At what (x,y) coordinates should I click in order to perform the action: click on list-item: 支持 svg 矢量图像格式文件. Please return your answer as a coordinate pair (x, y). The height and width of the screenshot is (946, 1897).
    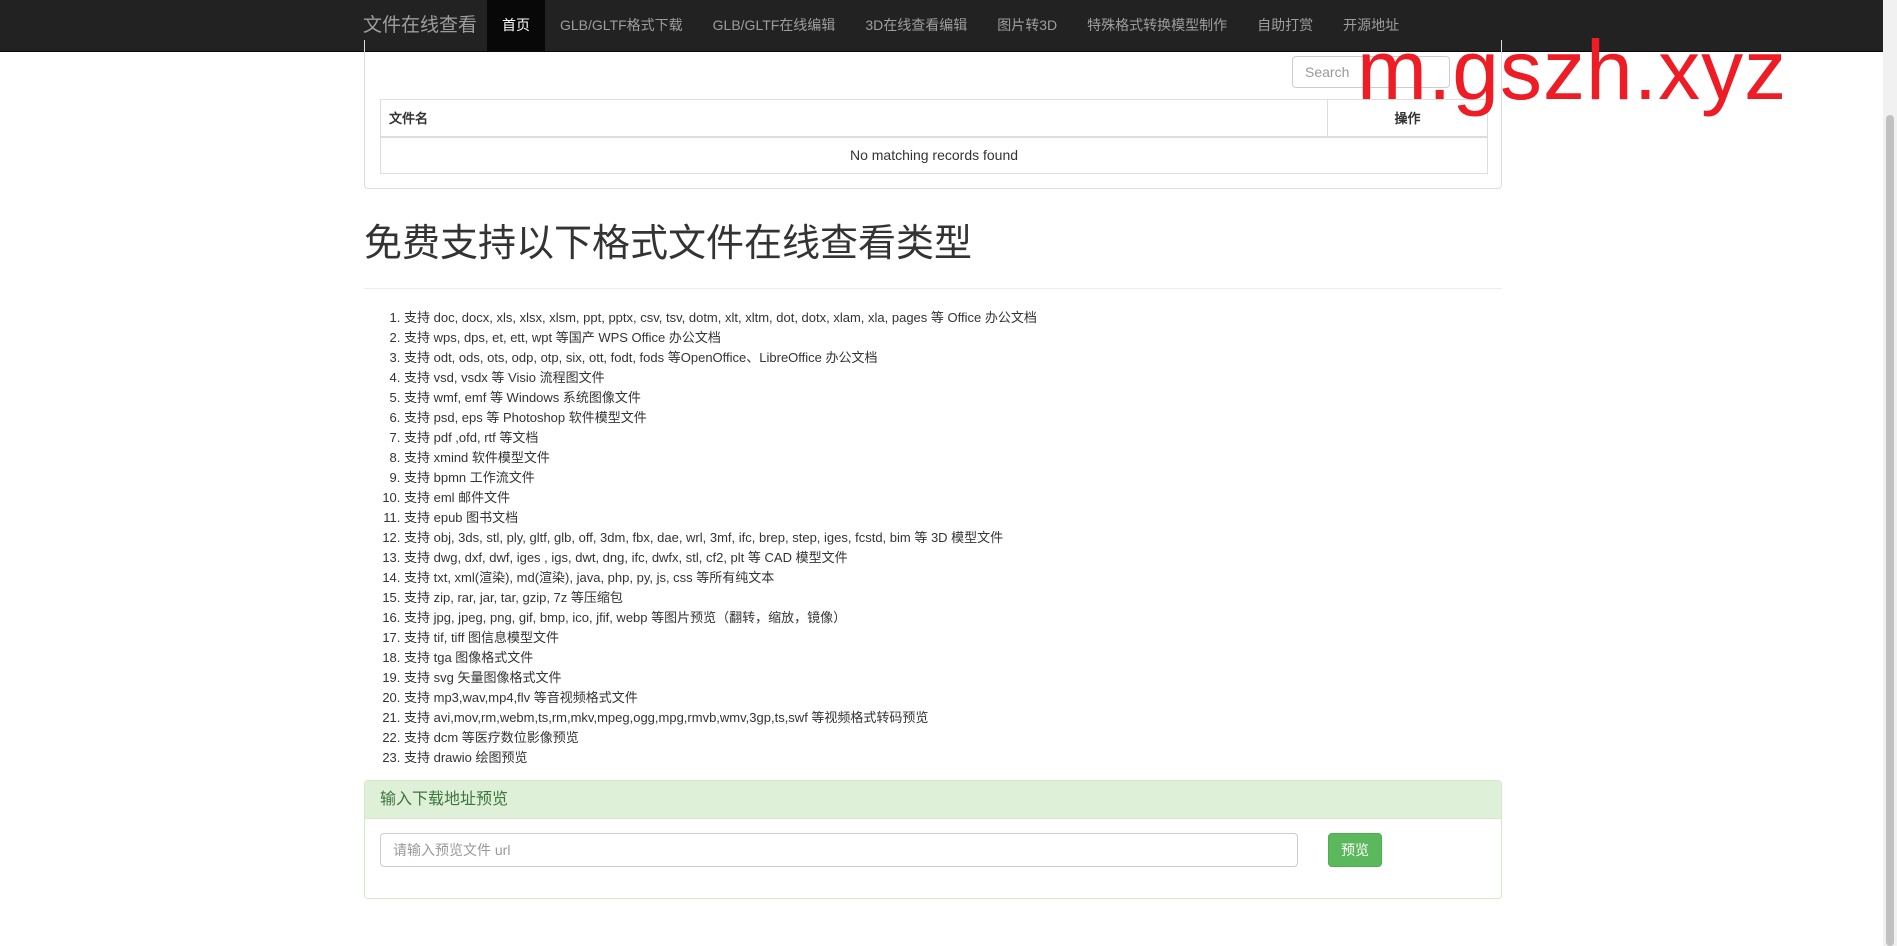
    Looking at the image, I should click on (954, 678).